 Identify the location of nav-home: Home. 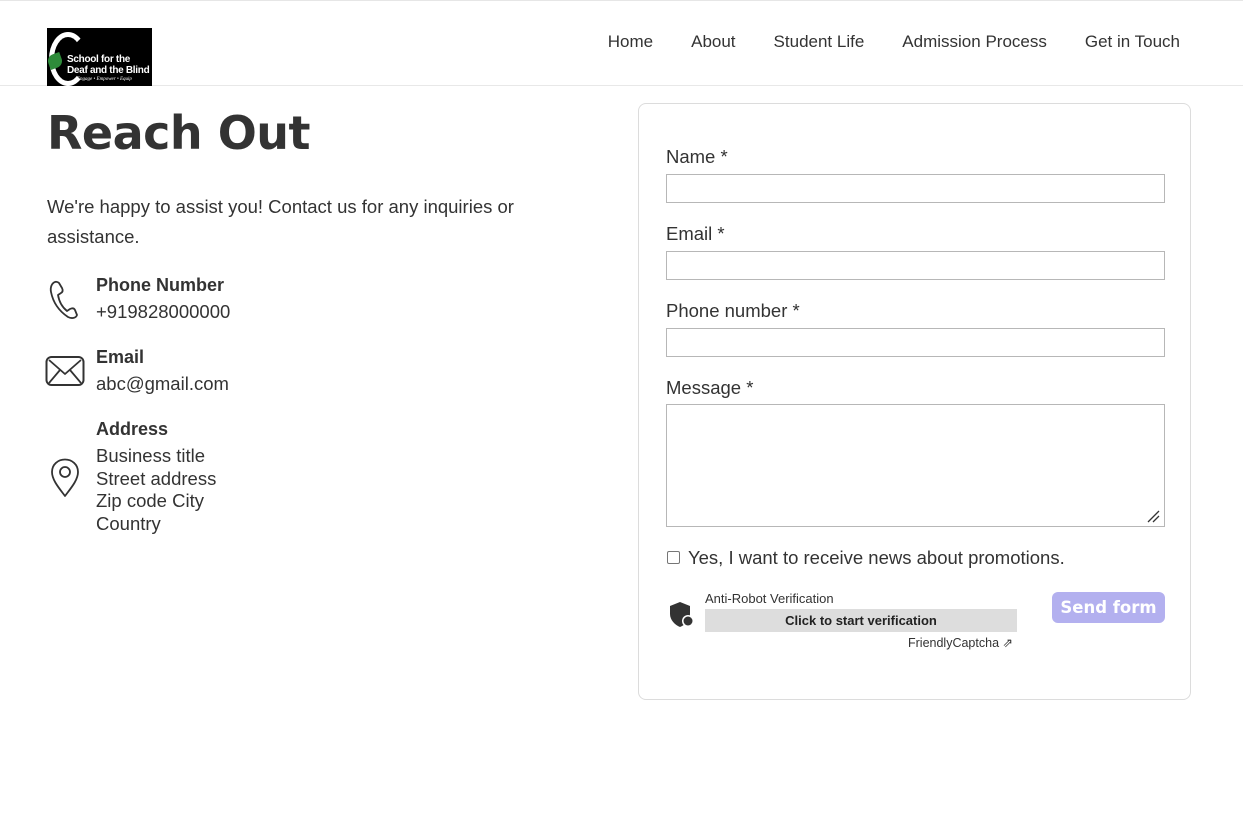
(630, 42).